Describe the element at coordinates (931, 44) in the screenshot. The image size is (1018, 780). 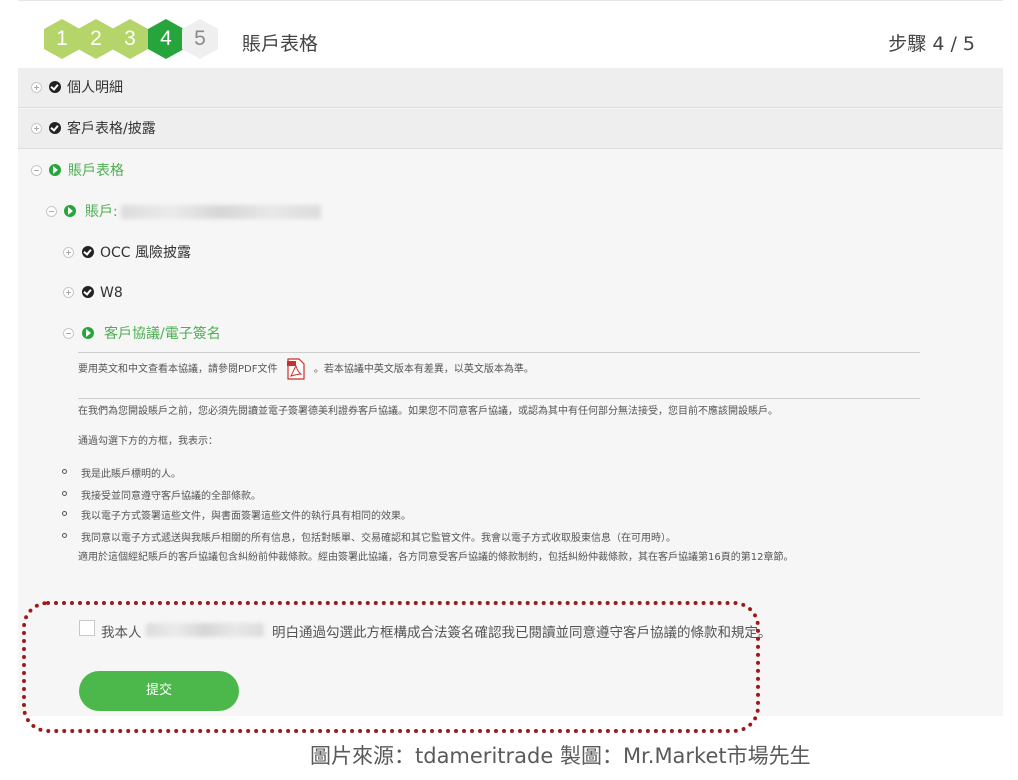
I see `step-counter: 步驟 4 / 5` at that location.